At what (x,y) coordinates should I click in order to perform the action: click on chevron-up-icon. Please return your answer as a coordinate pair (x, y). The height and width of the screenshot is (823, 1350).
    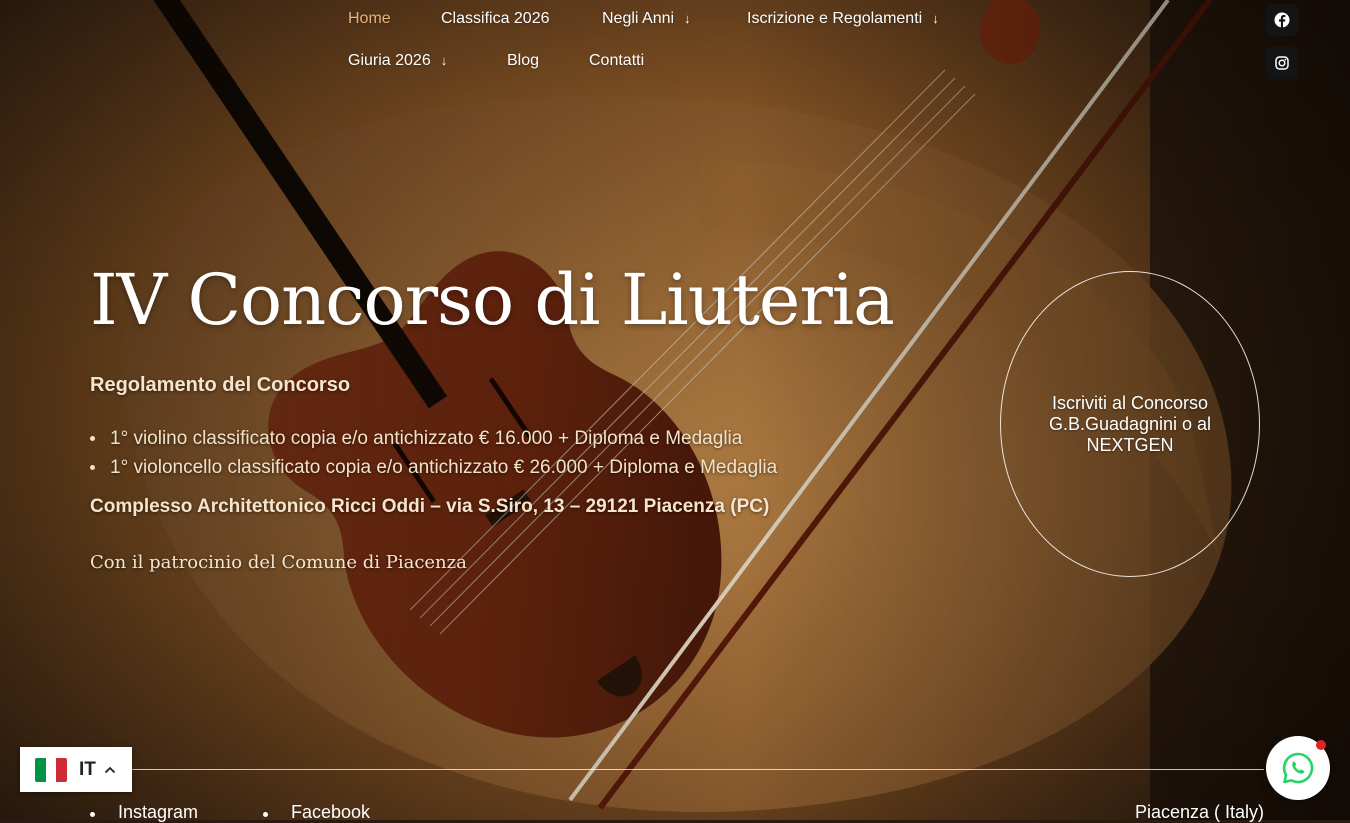
    Looking at the image, I should click on (110, 769).